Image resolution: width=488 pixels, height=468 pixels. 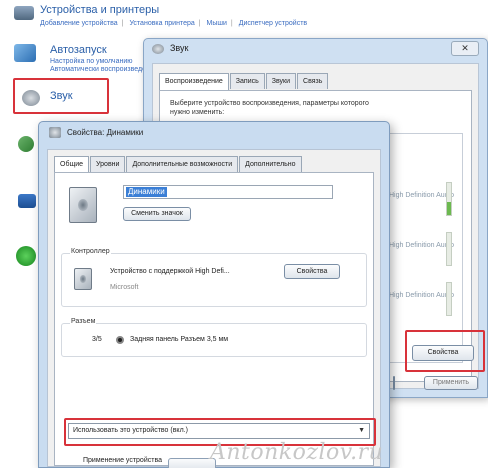 What do you see at coordinates (192, 463) in the screenshot?
I see `dialog-bottom-button` at bounding box center [192, 463].